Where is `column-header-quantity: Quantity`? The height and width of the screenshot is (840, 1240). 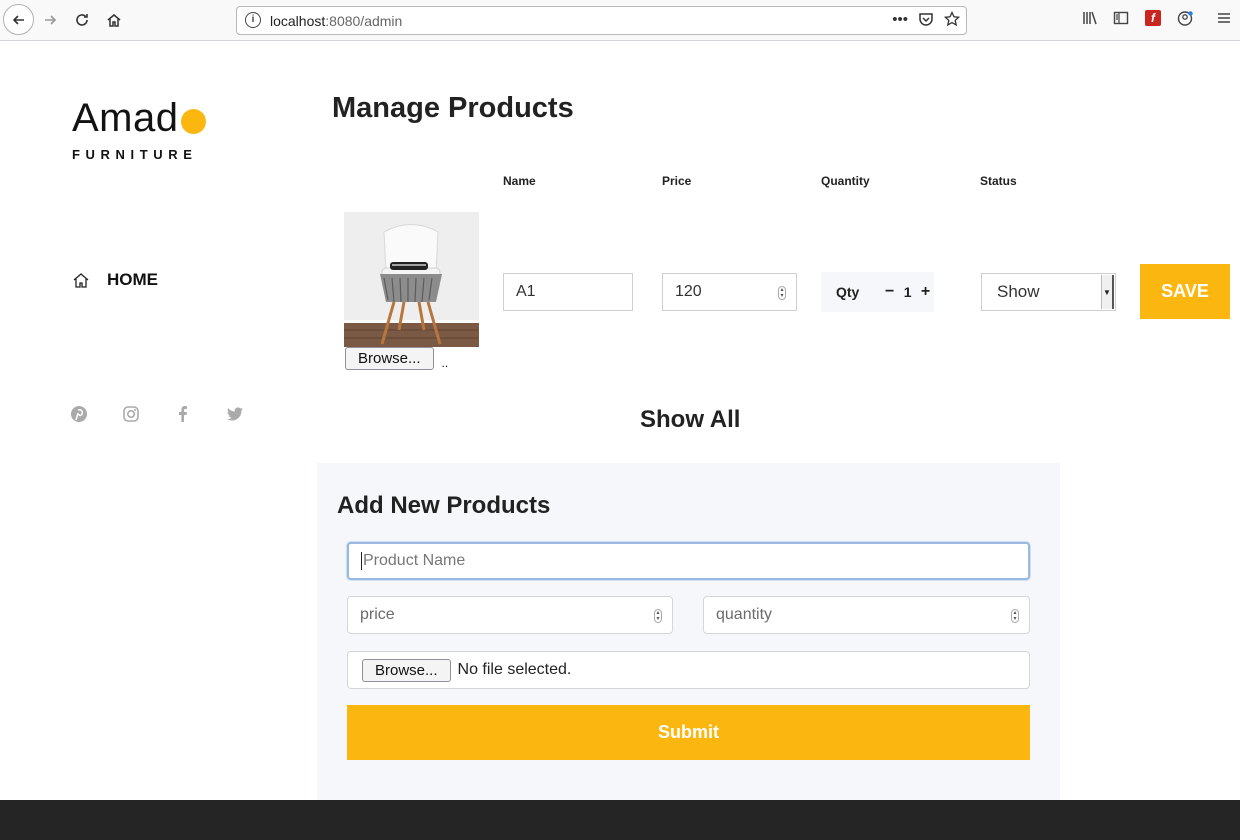
column-header-quantity: Quantity is located at coordinates (845, 181).